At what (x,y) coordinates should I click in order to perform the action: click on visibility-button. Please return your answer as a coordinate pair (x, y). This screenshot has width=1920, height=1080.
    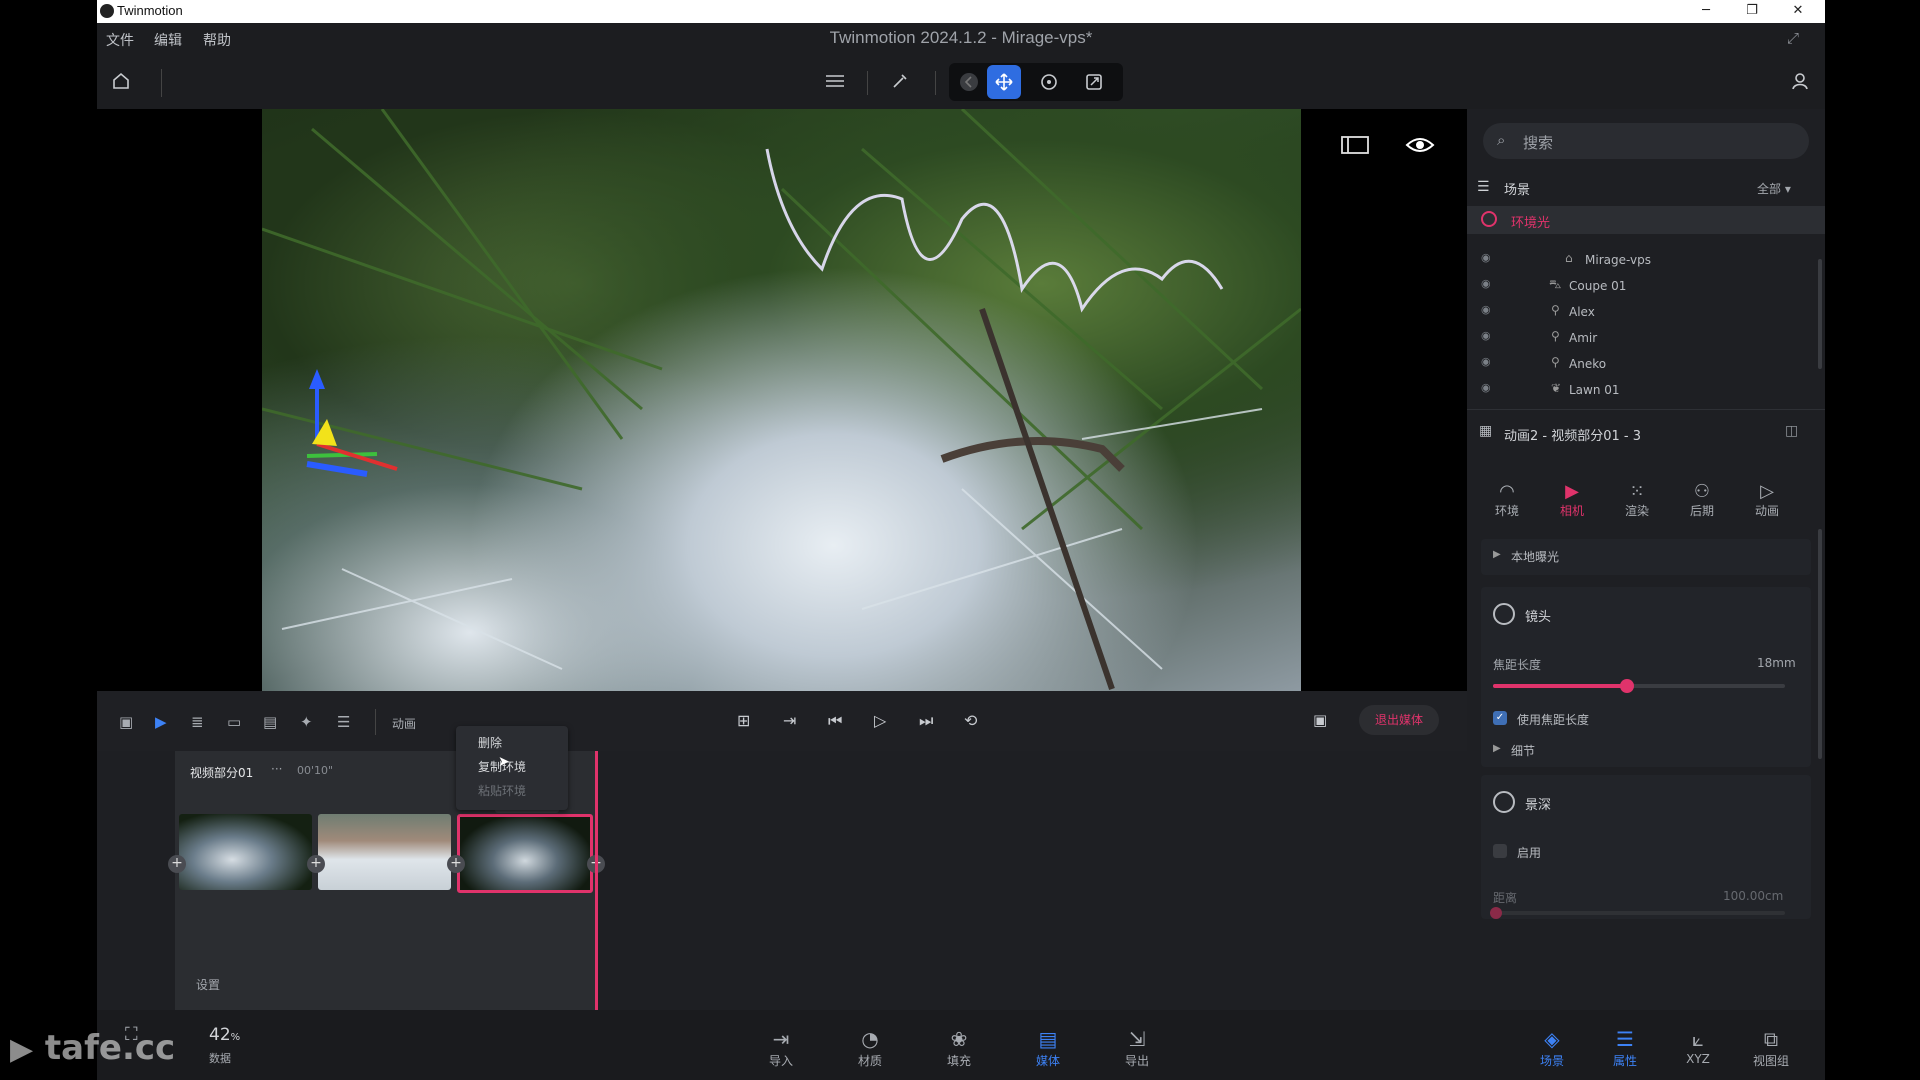
    Looking at the image, I should click on (1420, 147).